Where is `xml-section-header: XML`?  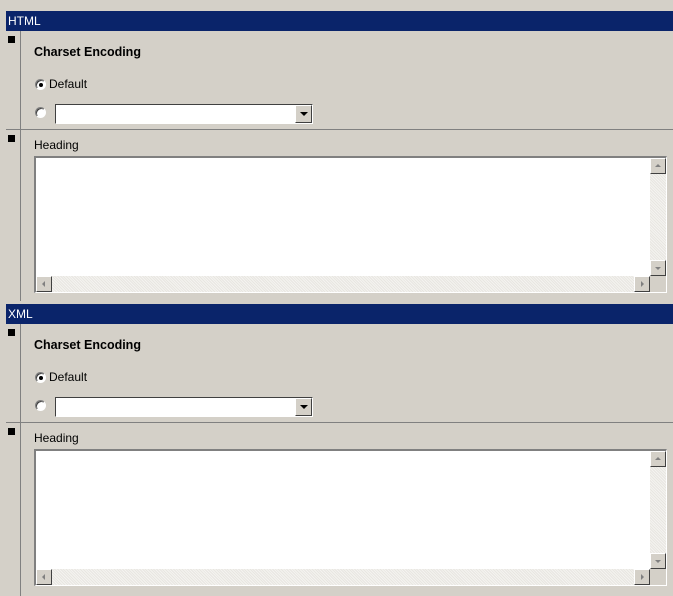 xml-section-header: XML is located at coordinates (339, 314).